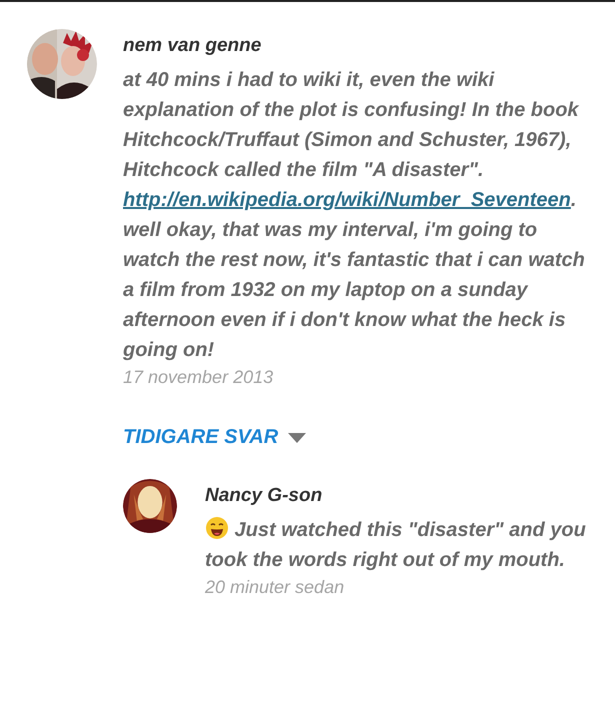  What do you see at coordinates (347, 200) in the screenshot?
I see `link: http://en.wikipedia.org/wiki/Number_Seventeen` at bounding box center [347, 200].